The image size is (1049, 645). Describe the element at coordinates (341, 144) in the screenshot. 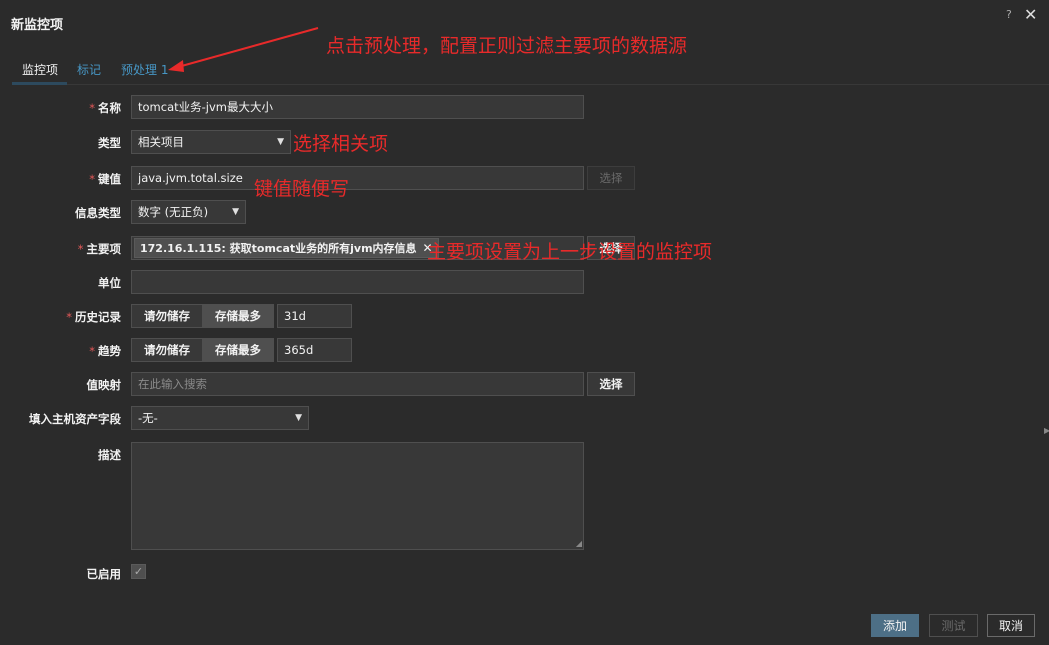

I see `annotation-type: 选择相关项` at that location.